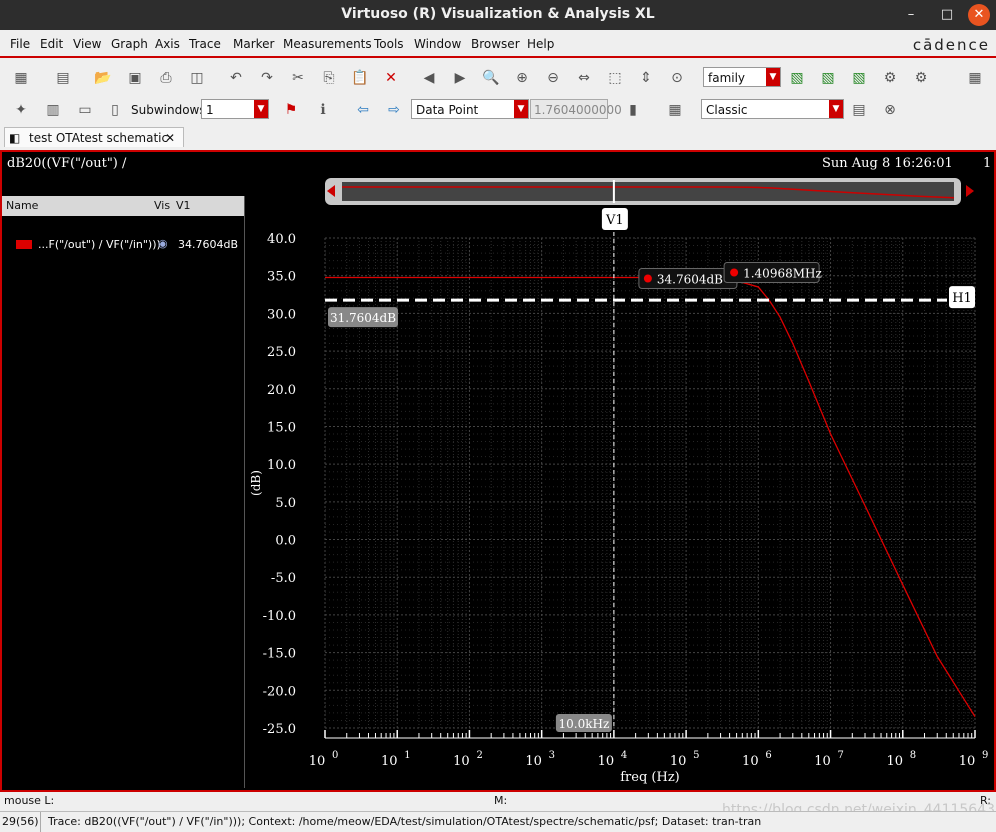 The image size is (996, 832). What do you see at coordinates (167, 44) in the screenshot?
I see `menu-axis: Axis` at bounding box center [167, 44].